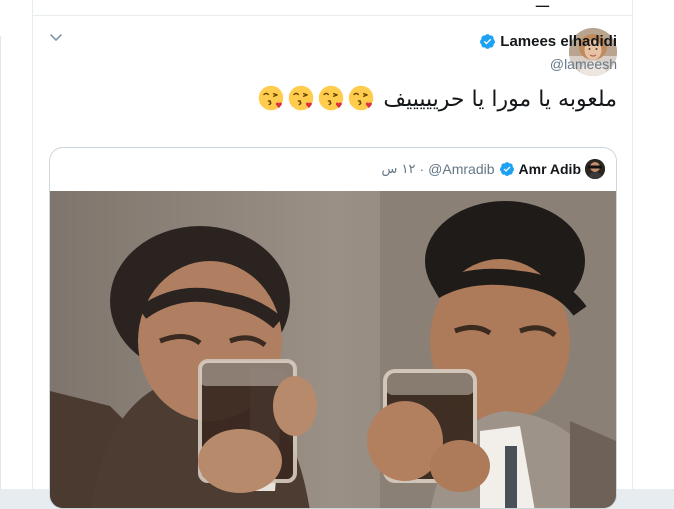 This screenshot has height=509, width=674. What do you see at coordinates (583, 64) in the screenshot?
I see `author-handle: @lameesh` at bounding box center [583, 64].